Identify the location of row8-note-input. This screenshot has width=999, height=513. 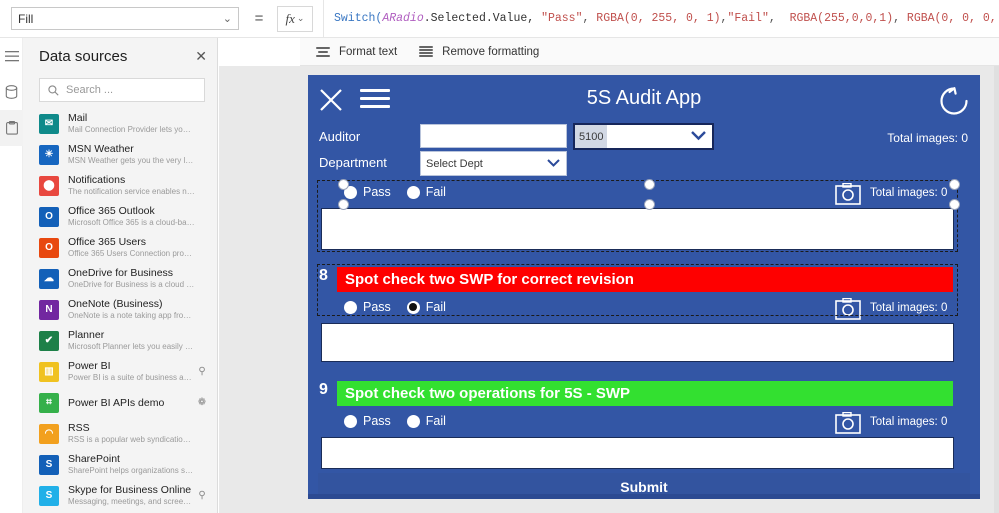
(637, 342).